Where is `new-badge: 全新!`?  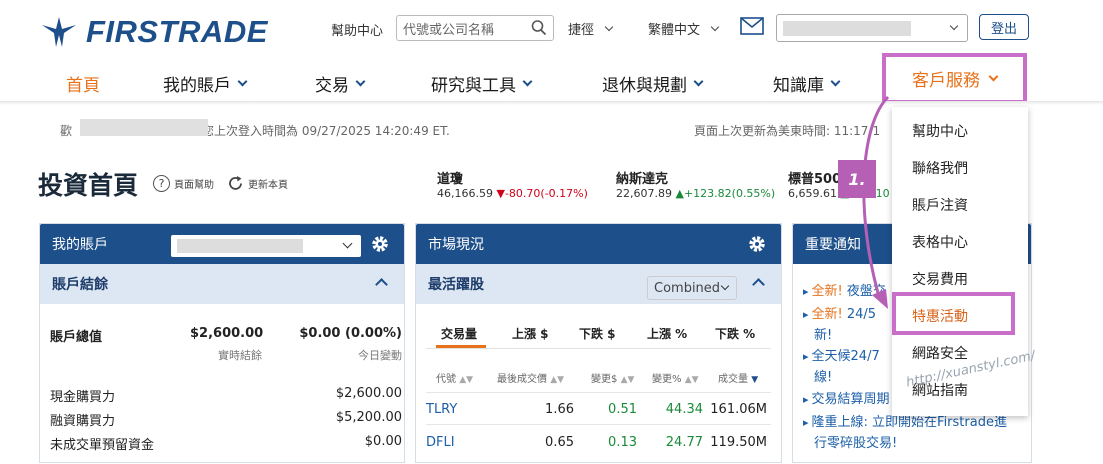
new-badge: 全新! is located at coordinates (827, 291).